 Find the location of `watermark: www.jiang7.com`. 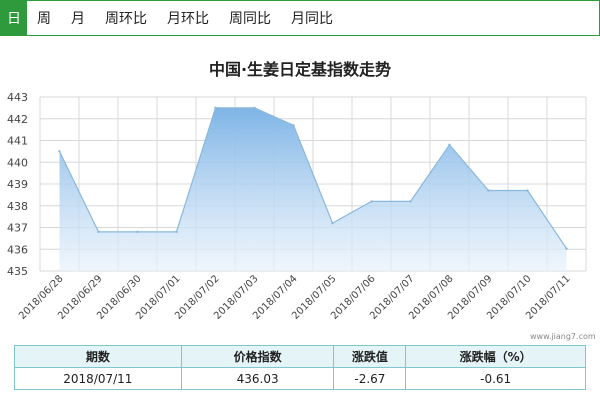

watermark: www.jiang7.com is located at coordinates (563, 336).